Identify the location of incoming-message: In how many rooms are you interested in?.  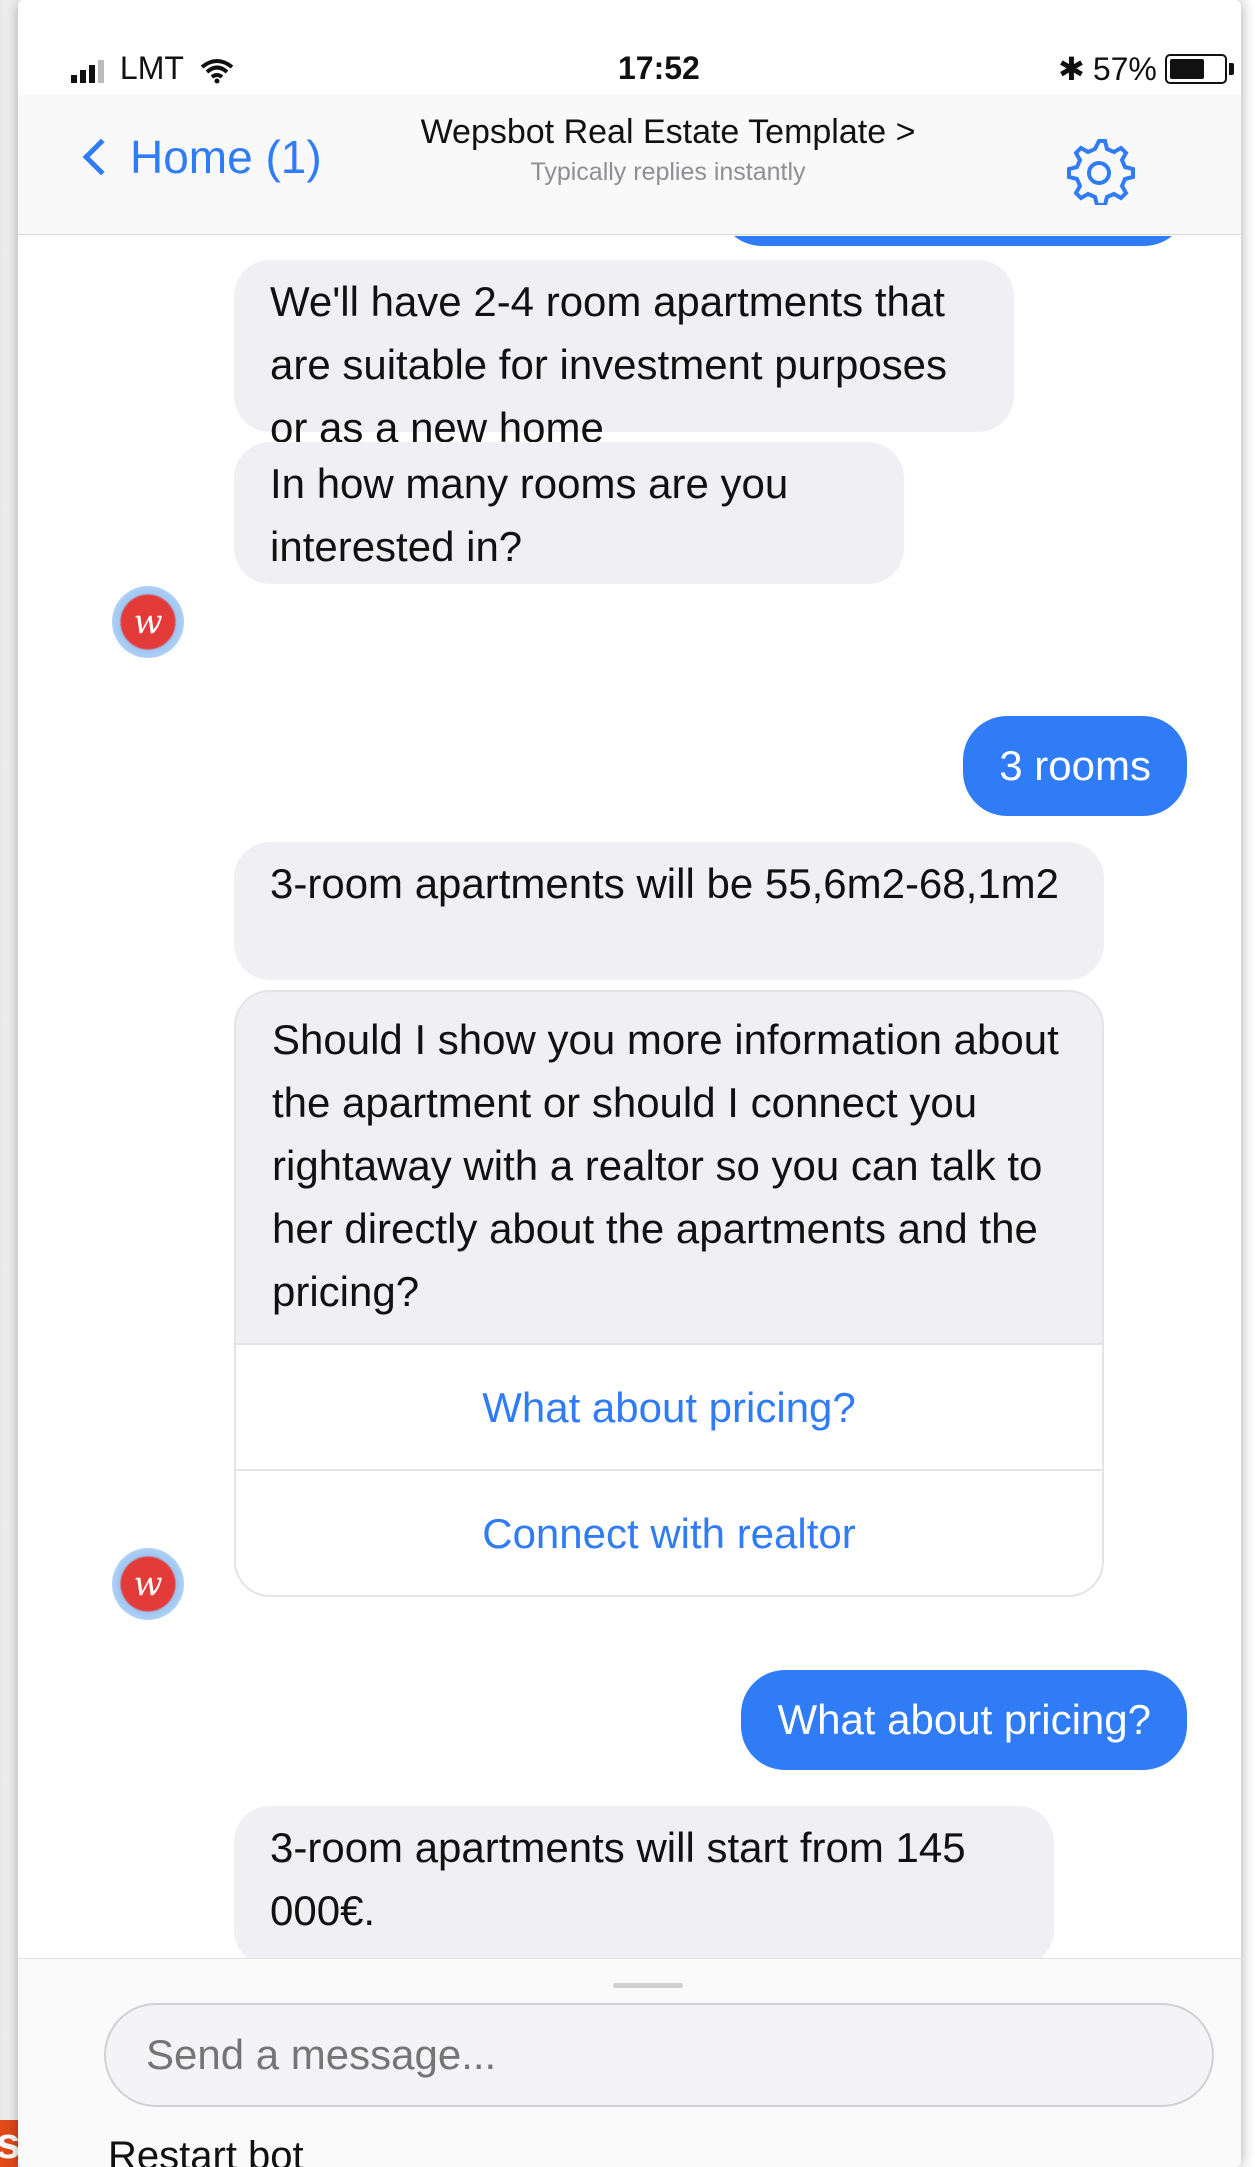
(569, 513).